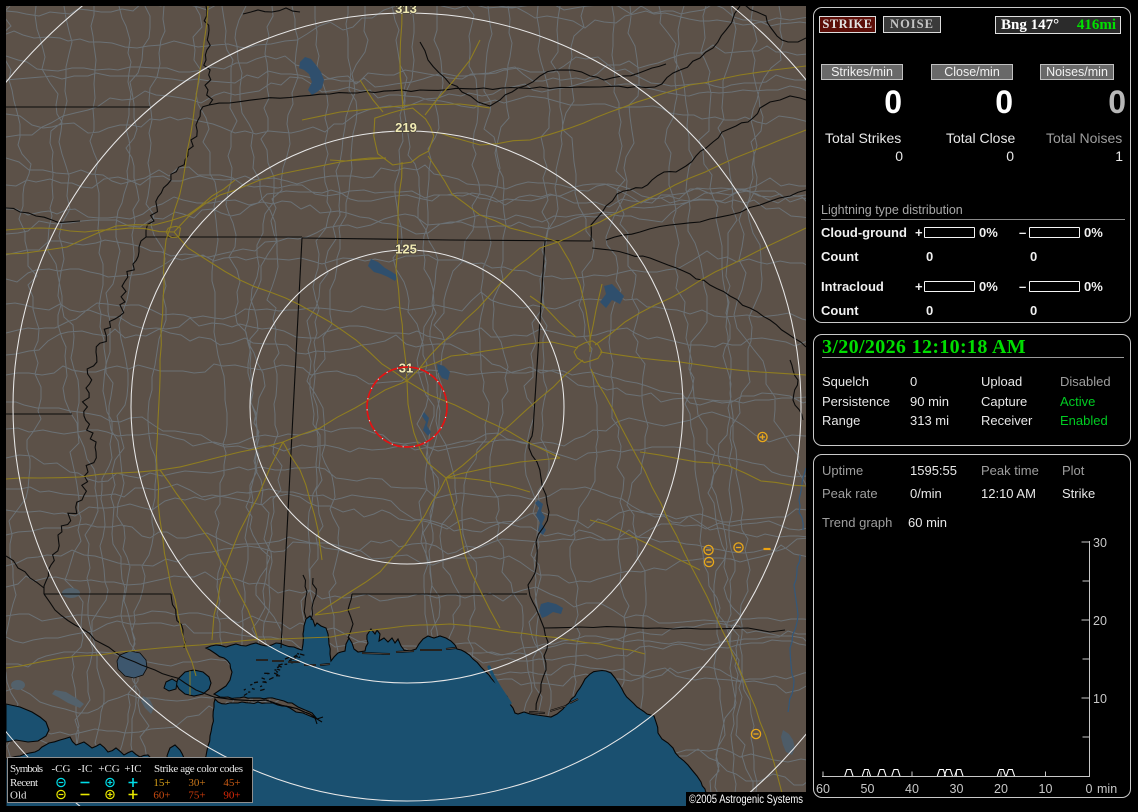 This screenshot has height=812, width=1138. What do you see at coordinates (746, 799) in the screenshot?
I see `svg-text: ©2005 Astrogenic Systems` at bounding box center [746, 799].